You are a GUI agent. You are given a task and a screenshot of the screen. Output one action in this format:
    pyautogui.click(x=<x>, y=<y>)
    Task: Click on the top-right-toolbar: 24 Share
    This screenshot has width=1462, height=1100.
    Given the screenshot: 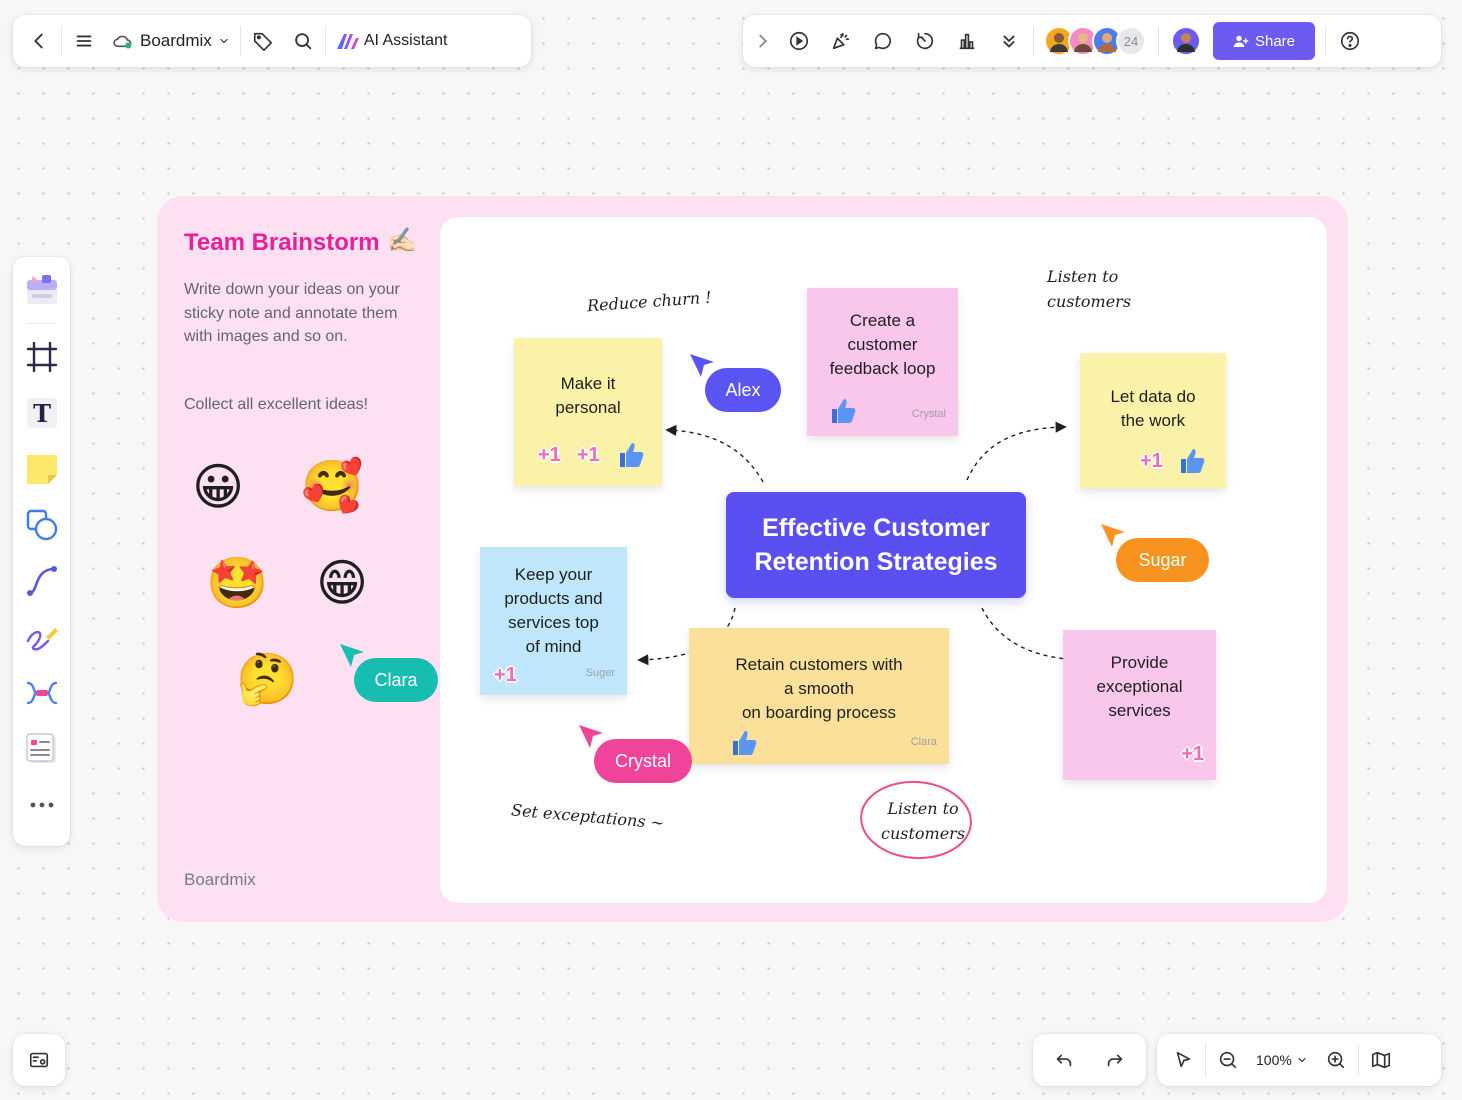 What is the action you would take?
    pyautogui.click(x=1092, y=41)
    